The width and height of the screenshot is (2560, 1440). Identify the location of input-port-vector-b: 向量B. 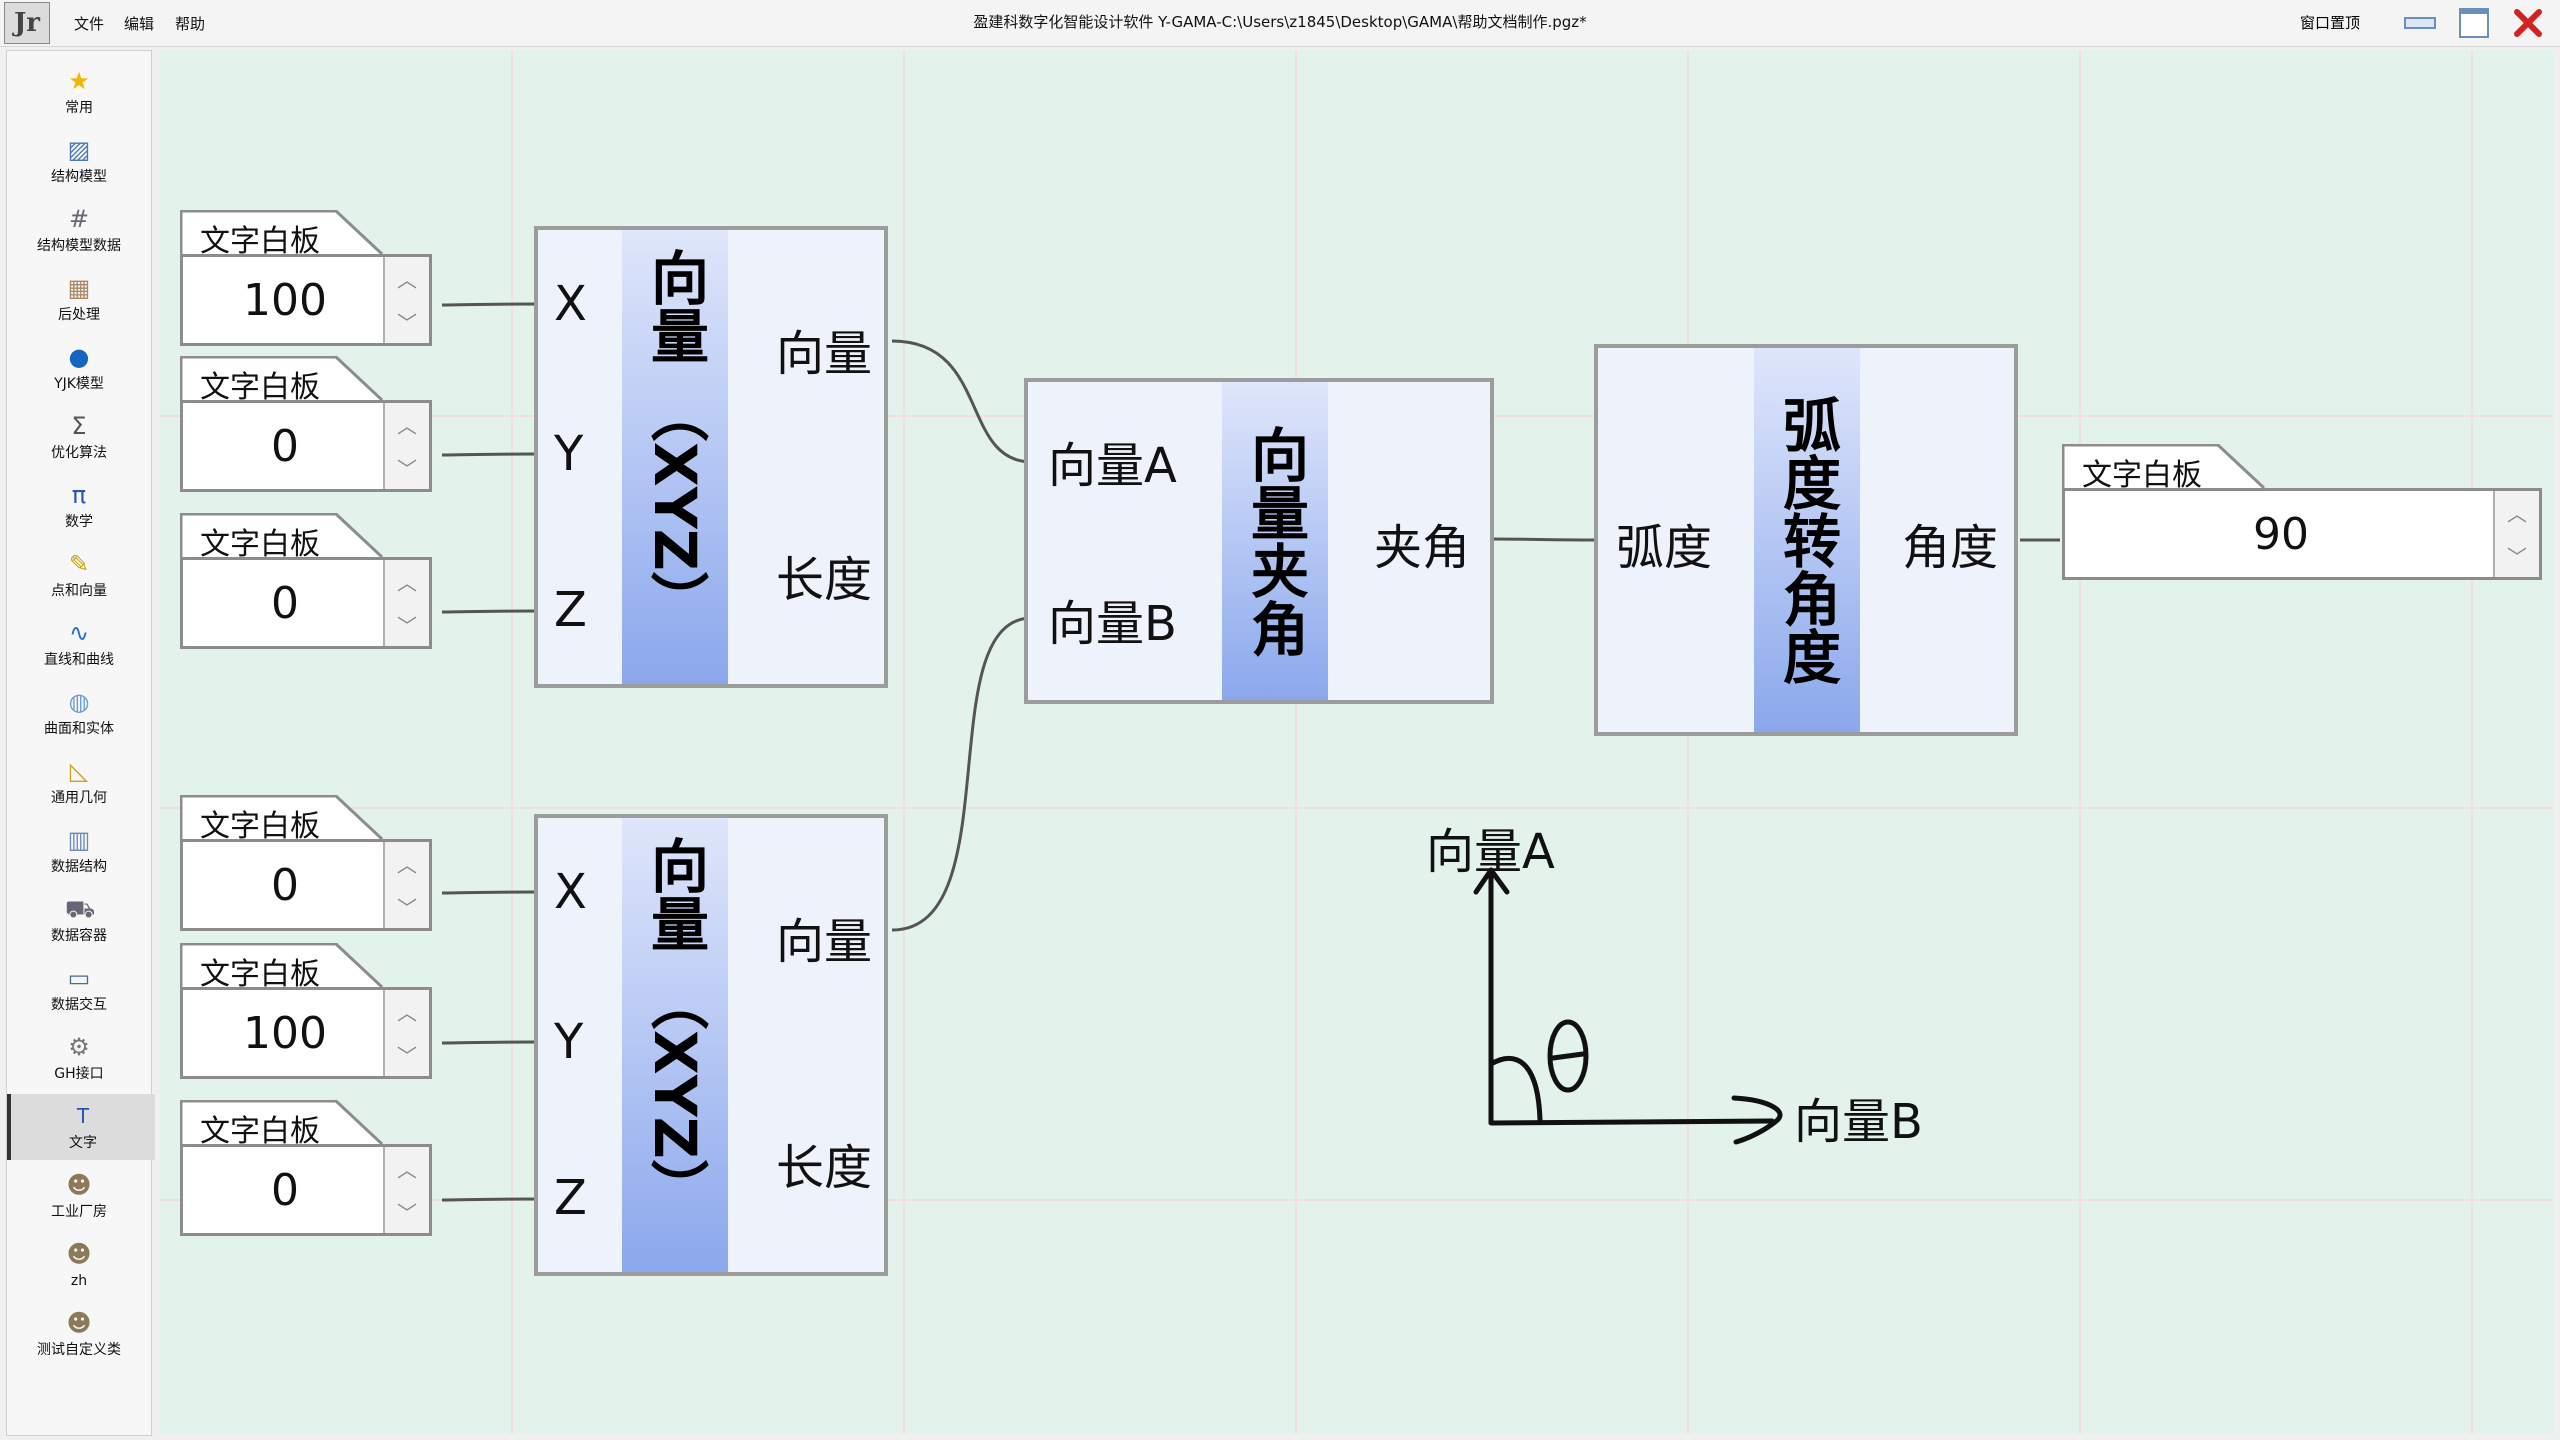
(1112, 619).